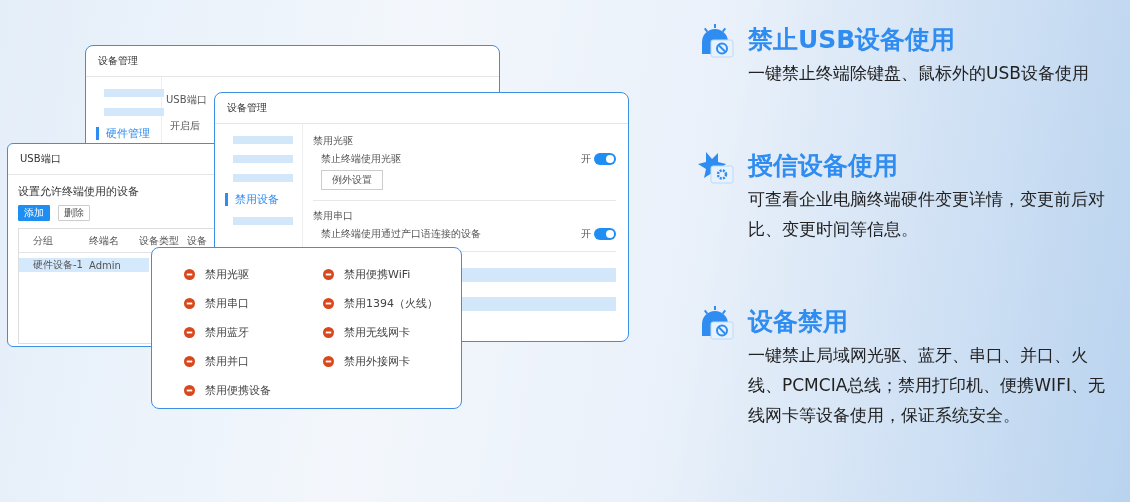 This screenshot has height=502, width=1130. What do you see at coordinates (159, 240) in the screenshot?
I see `column-header: 设备类型` at bounding box center [159, 240].